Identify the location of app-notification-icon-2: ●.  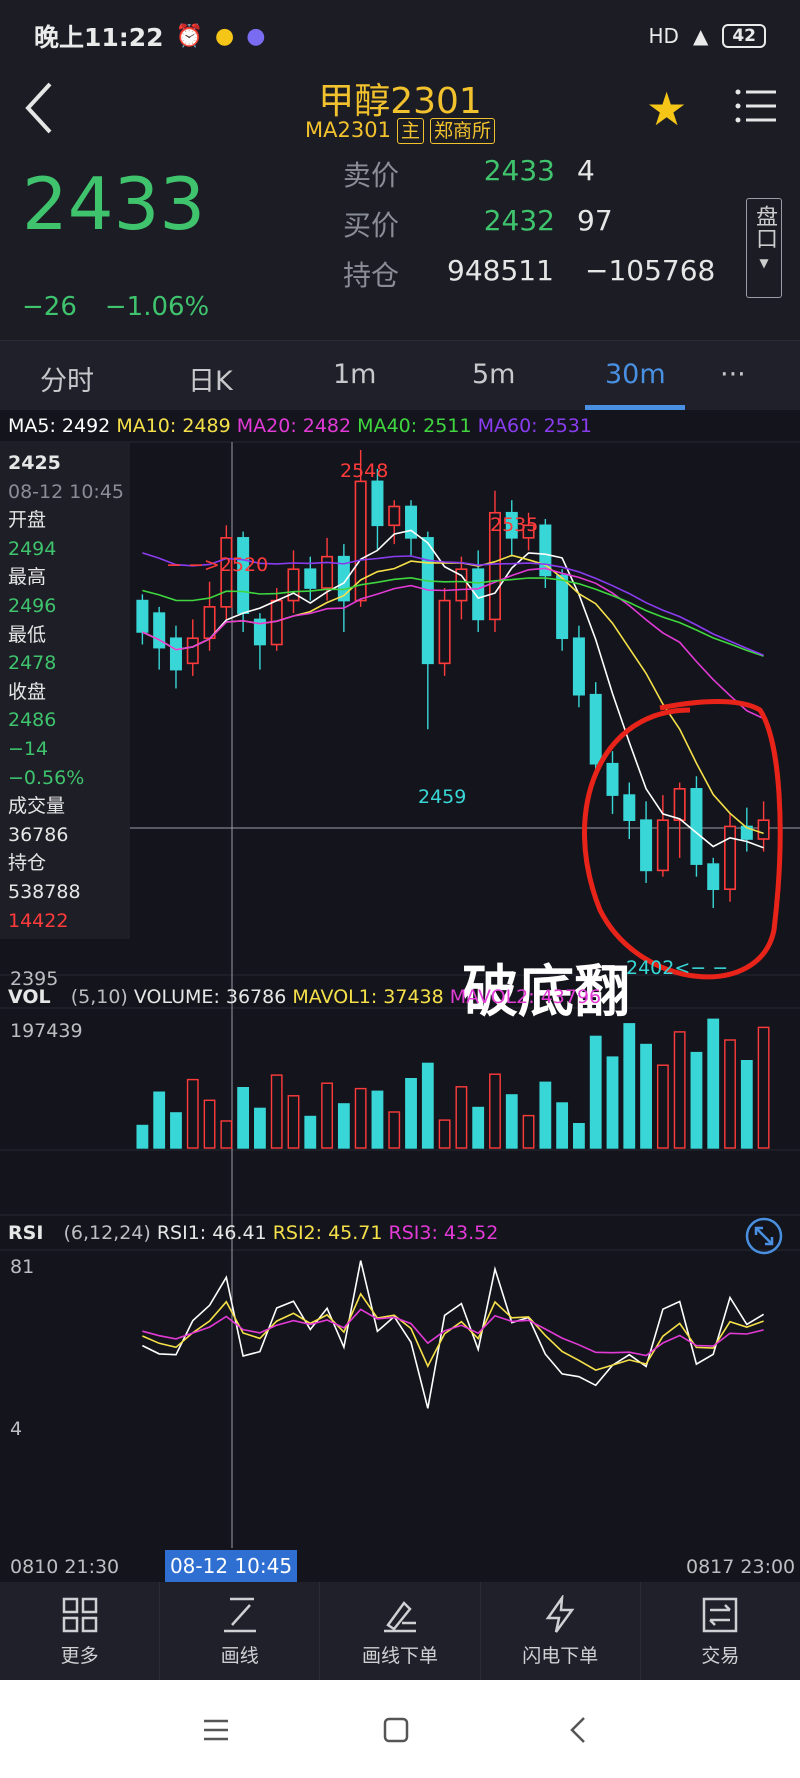
(256, 36).